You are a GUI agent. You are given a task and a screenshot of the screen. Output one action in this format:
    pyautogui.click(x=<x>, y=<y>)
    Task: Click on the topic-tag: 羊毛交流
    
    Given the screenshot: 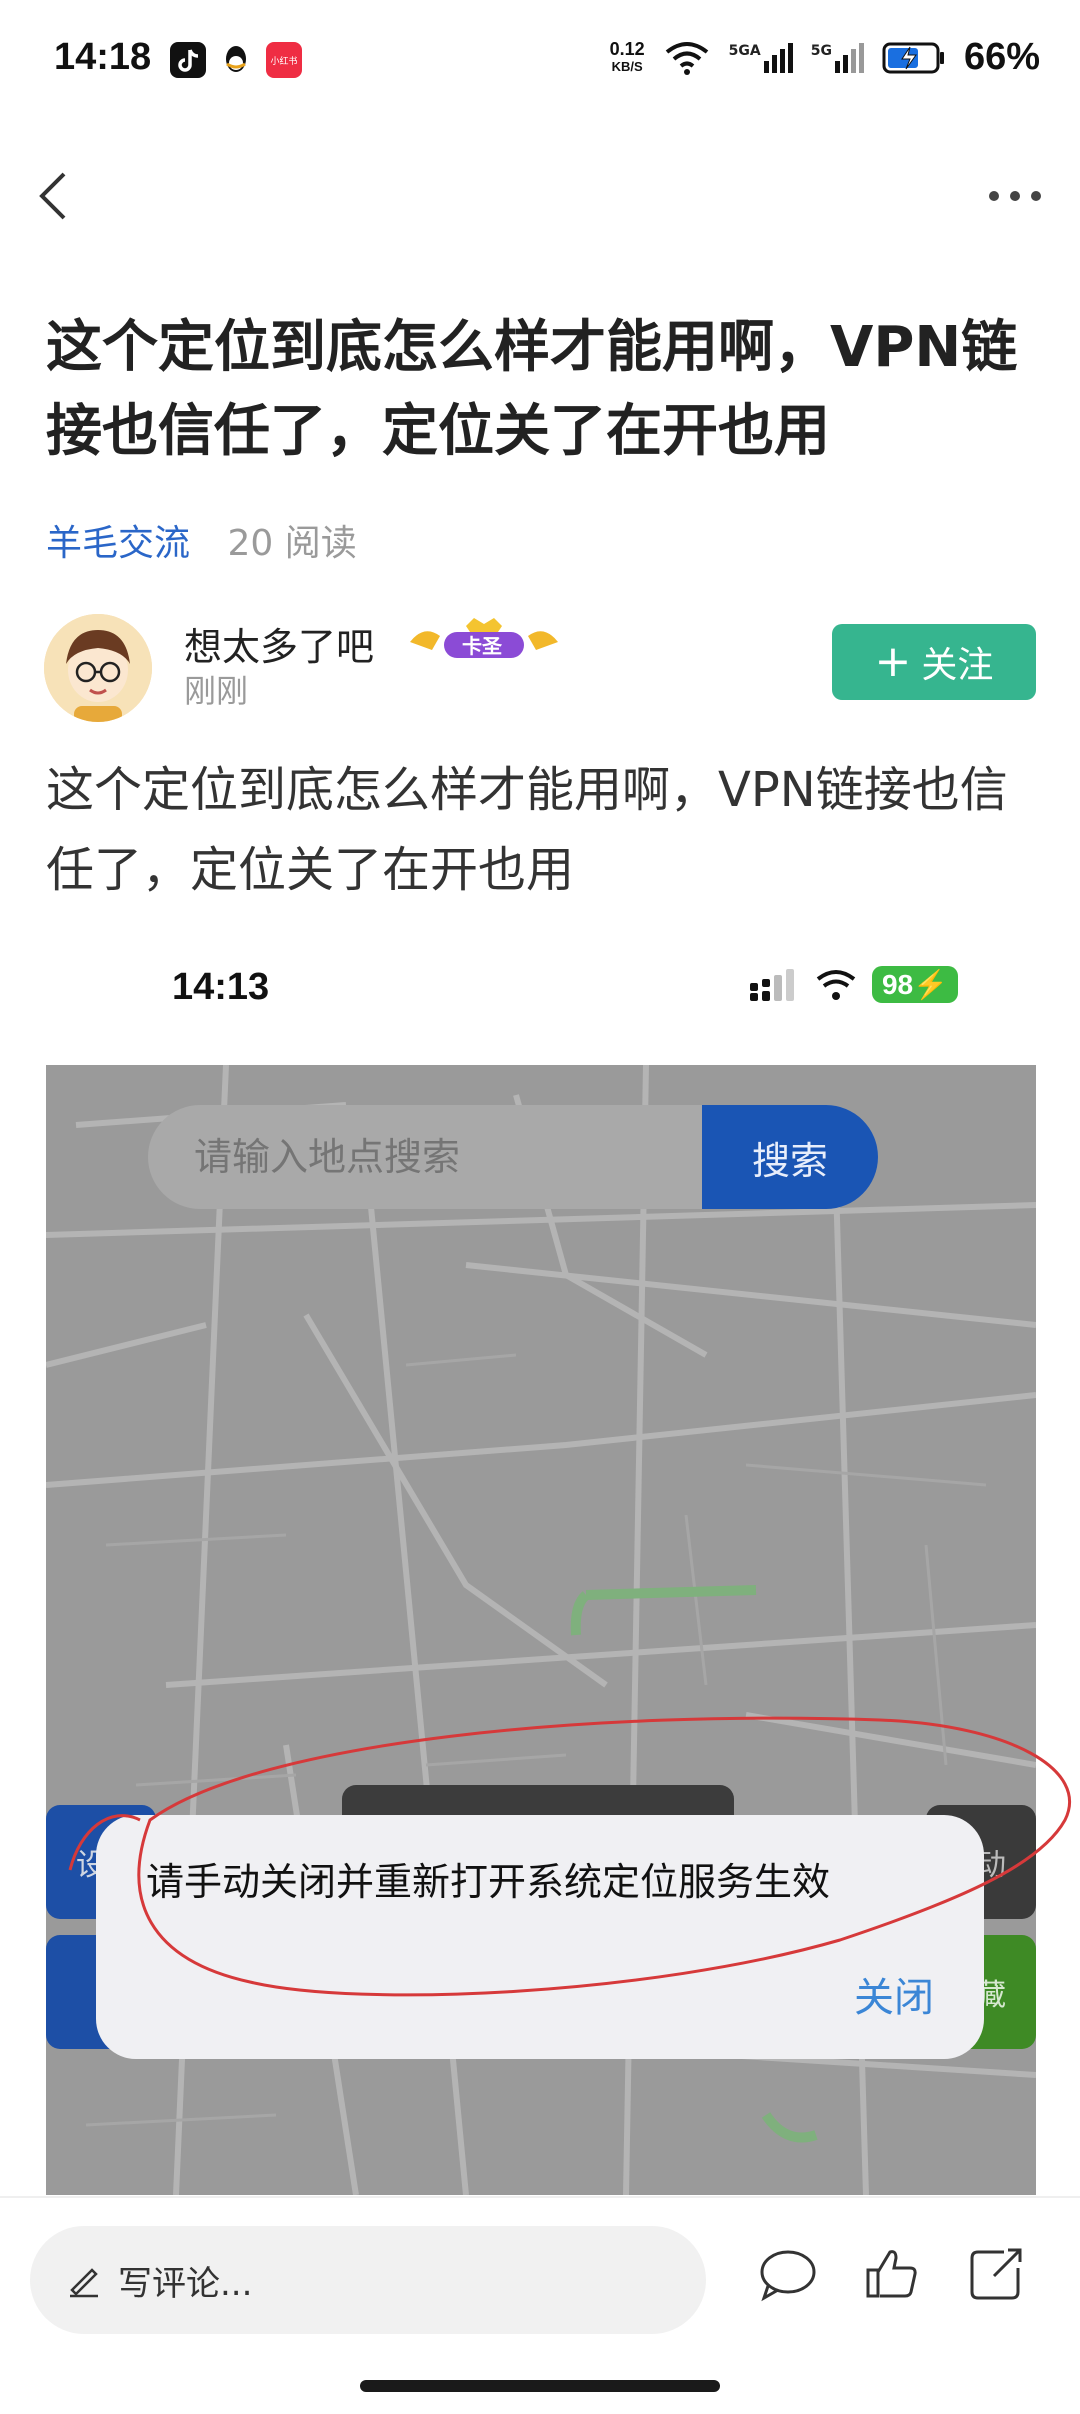 What is the action you would take?
    pyautogui.click(x=118, y=543)
    